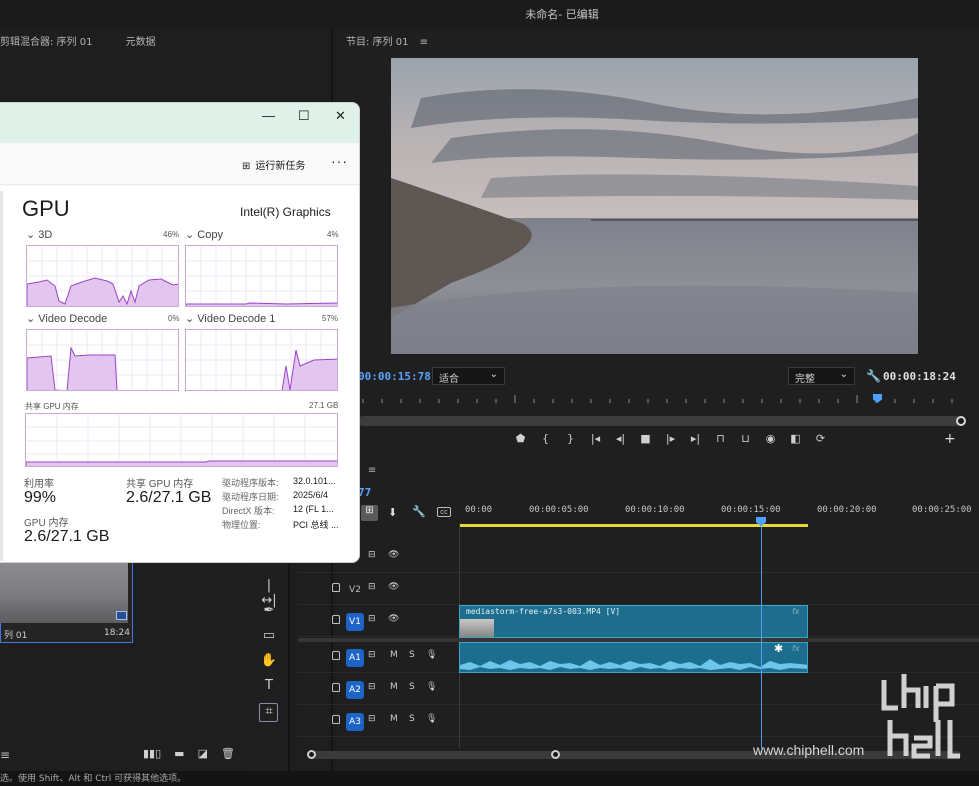  I want to click on app-title: 未命名- 已编辑, so click(562, 14).